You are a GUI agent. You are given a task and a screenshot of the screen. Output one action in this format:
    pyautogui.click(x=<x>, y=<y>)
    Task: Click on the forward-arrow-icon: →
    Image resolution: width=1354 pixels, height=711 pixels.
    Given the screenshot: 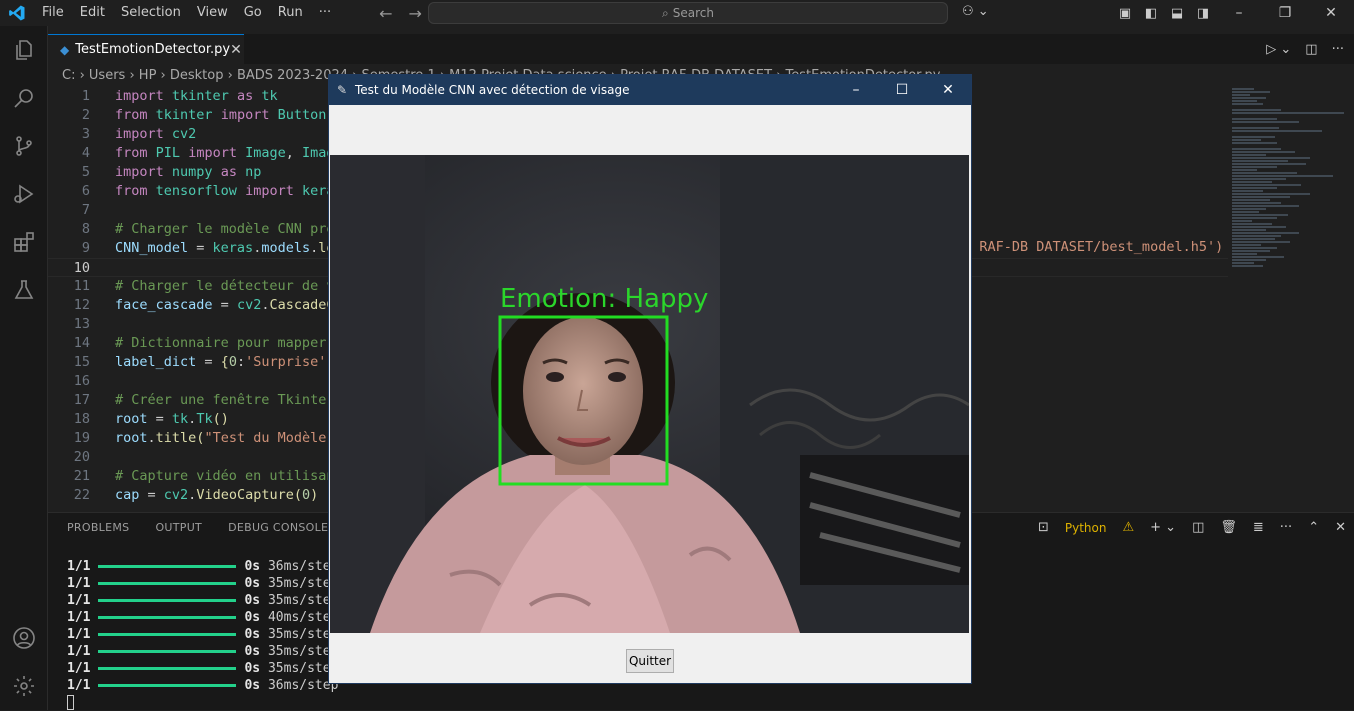 What is the action you would take?
    pyautogui.click(x=415, y=13)
    